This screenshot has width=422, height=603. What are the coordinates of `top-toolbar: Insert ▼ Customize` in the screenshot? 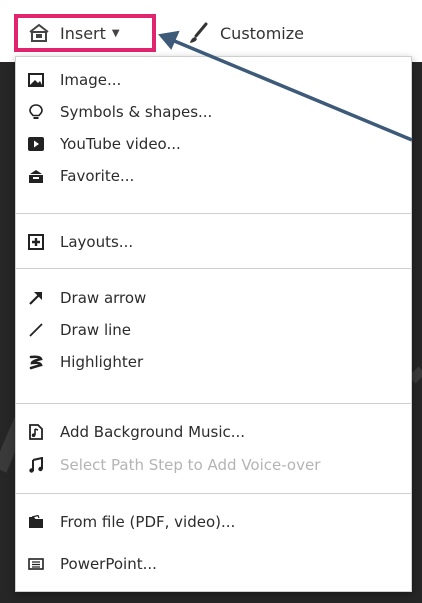 It's located at (211, 31).